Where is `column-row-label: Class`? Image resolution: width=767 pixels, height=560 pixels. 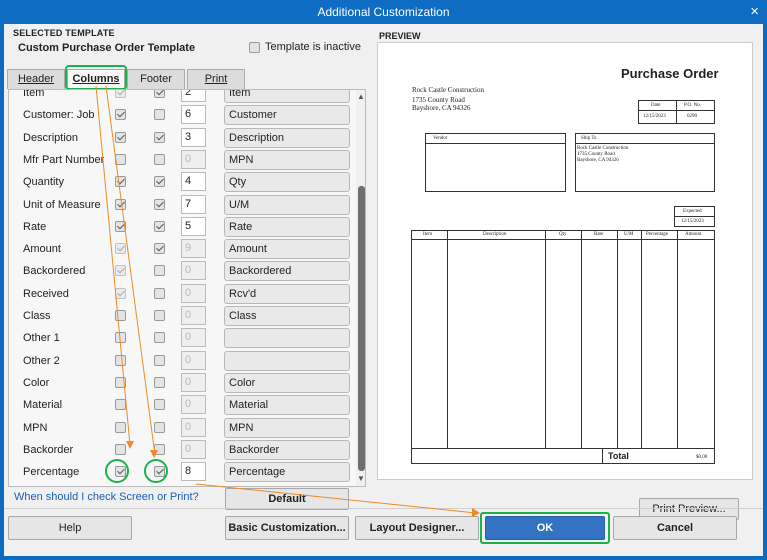
column-row-label: Class is located at coordinates (37, 316).